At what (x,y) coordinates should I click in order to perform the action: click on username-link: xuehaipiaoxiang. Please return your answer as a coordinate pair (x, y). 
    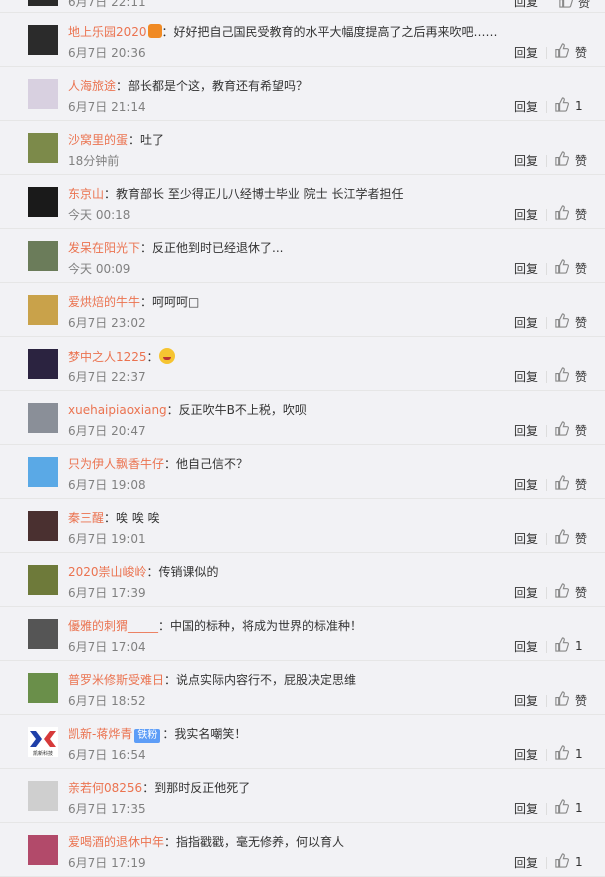
    Looking at the image, I should click on (117, 410).